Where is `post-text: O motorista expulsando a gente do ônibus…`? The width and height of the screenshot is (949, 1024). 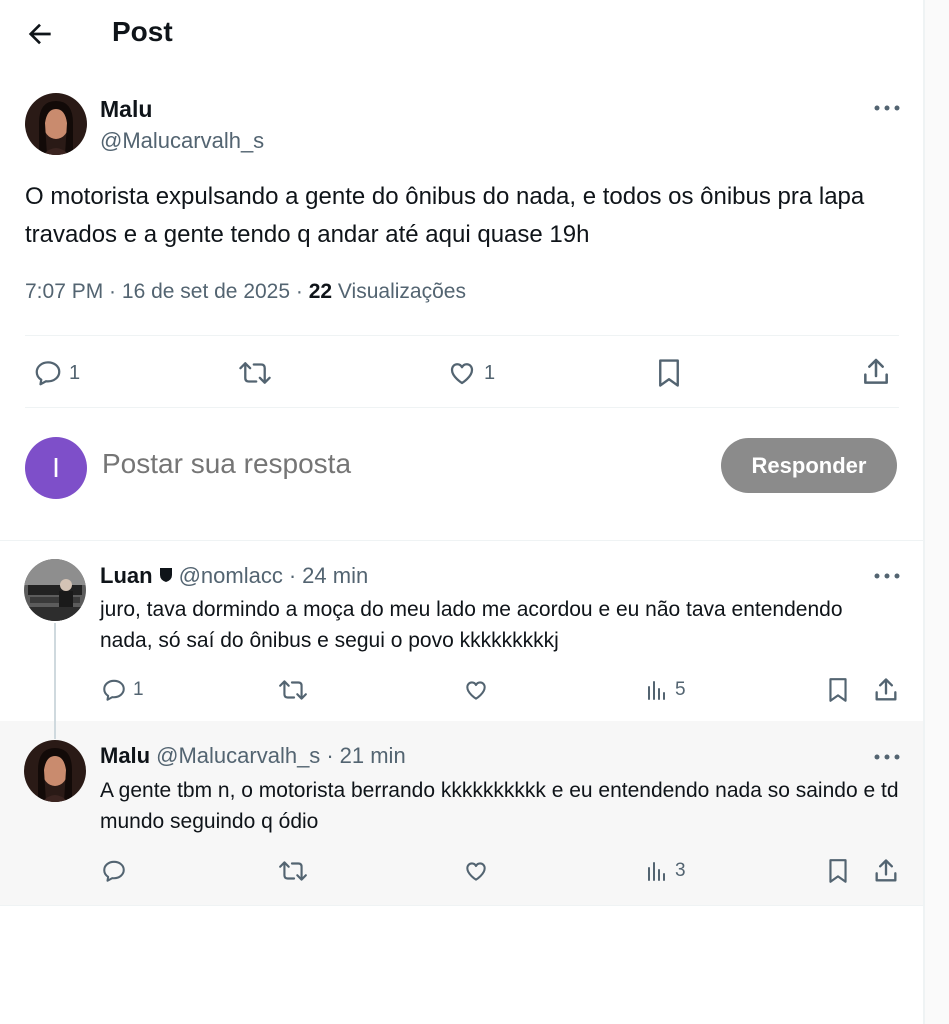
post-text: O motorista expulsando a gente do ônibus… is located at coordinates (445, 215).